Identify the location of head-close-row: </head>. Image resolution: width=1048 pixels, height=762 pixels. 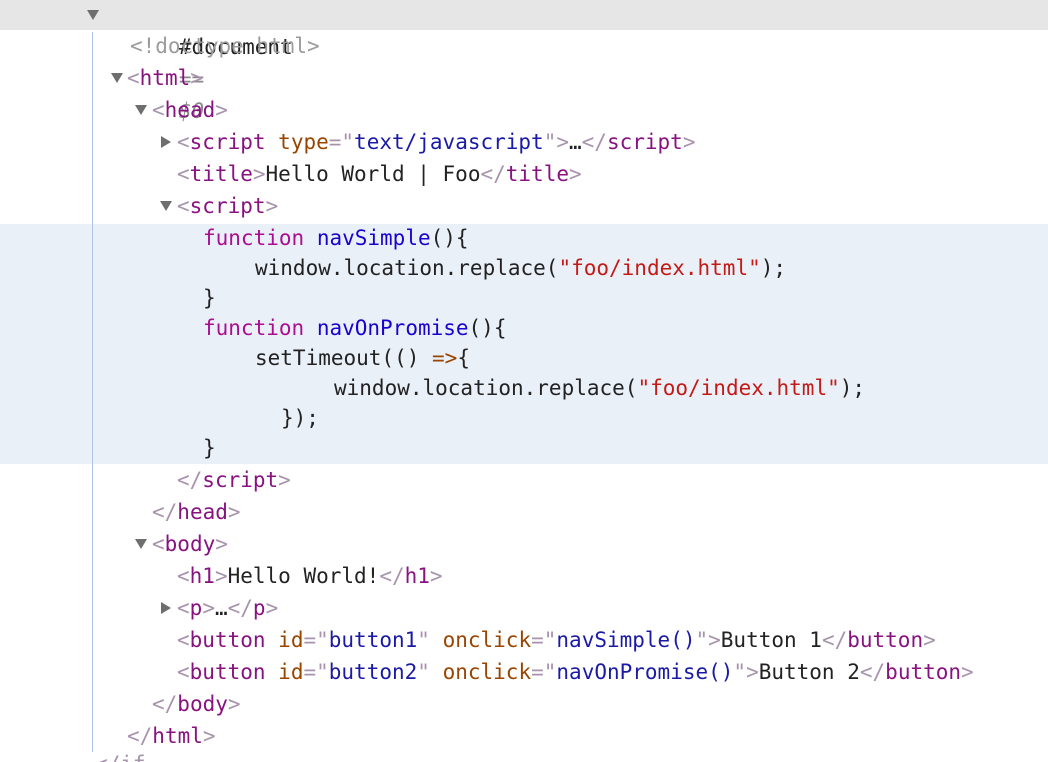
(524, 512).